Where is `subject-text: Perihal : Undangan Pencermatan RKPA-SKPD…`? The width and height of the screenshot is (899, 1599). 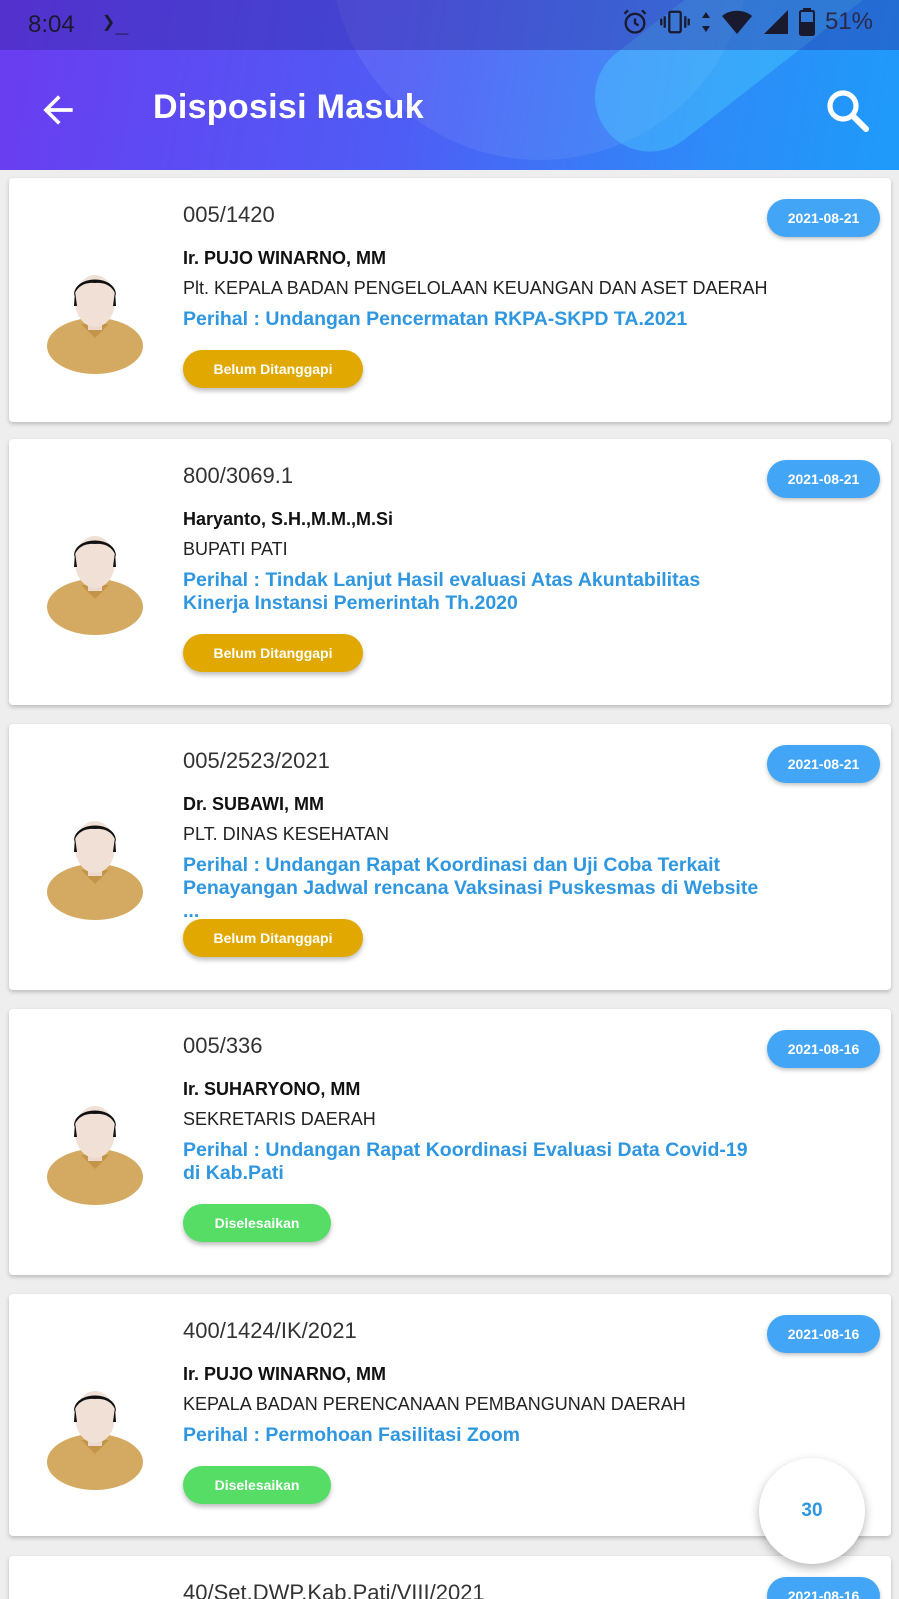 subject-text: Perihal : Undangan Pencermatan RKPA-SKPD… is located at coordinates (435, 319).